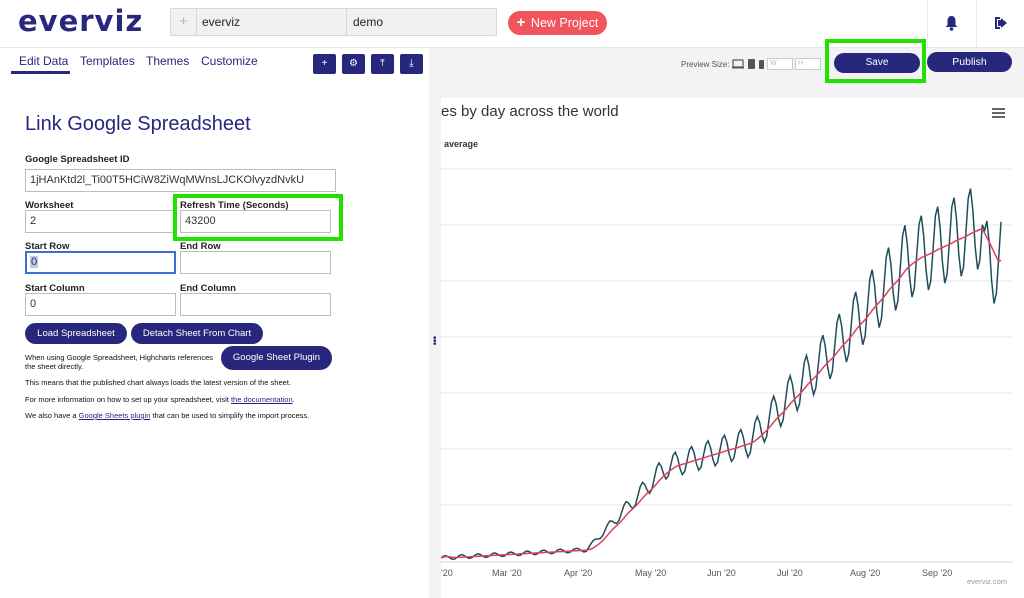 Image resolution: width=1024 pixels, height=598 pixels. I want to click on documentation-link: the documentation, so click(262, 399).